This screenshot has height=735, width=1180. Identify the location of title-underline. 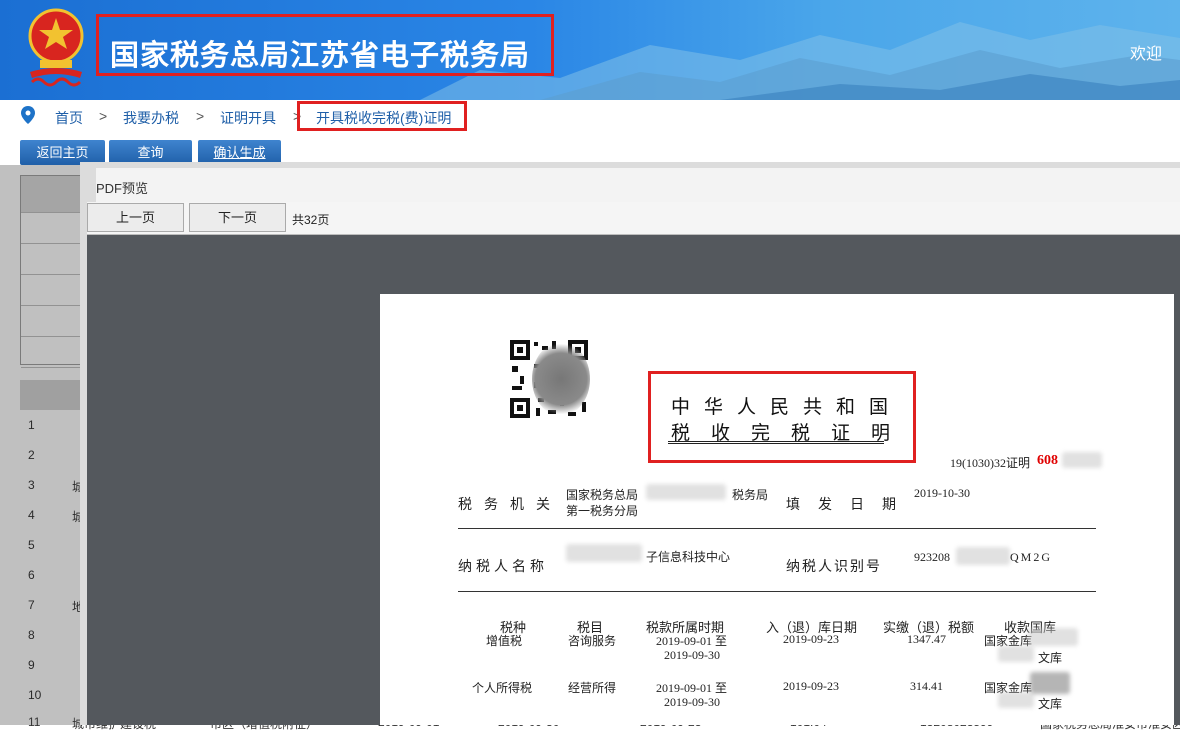
(776, 442).